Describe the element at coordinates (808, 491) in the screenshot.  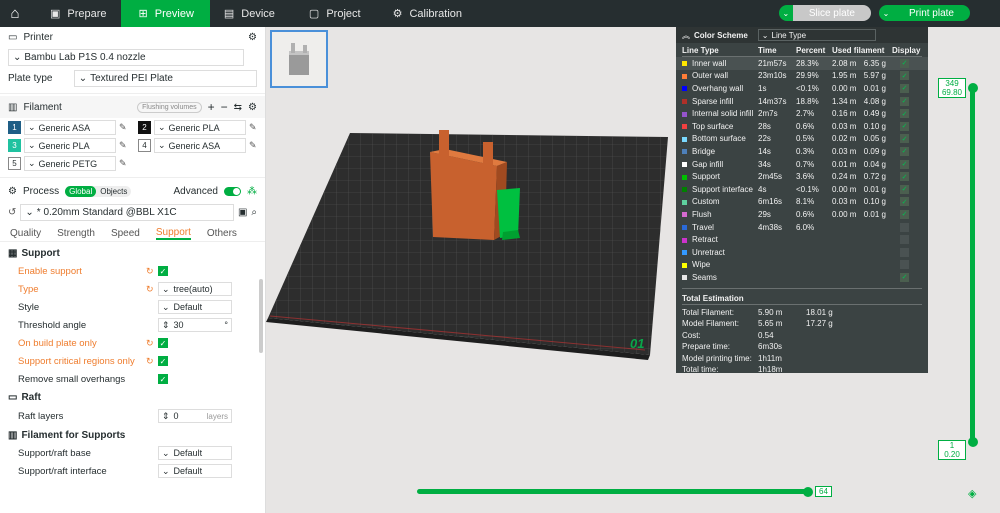
I see `move-slider-handle` at that location.